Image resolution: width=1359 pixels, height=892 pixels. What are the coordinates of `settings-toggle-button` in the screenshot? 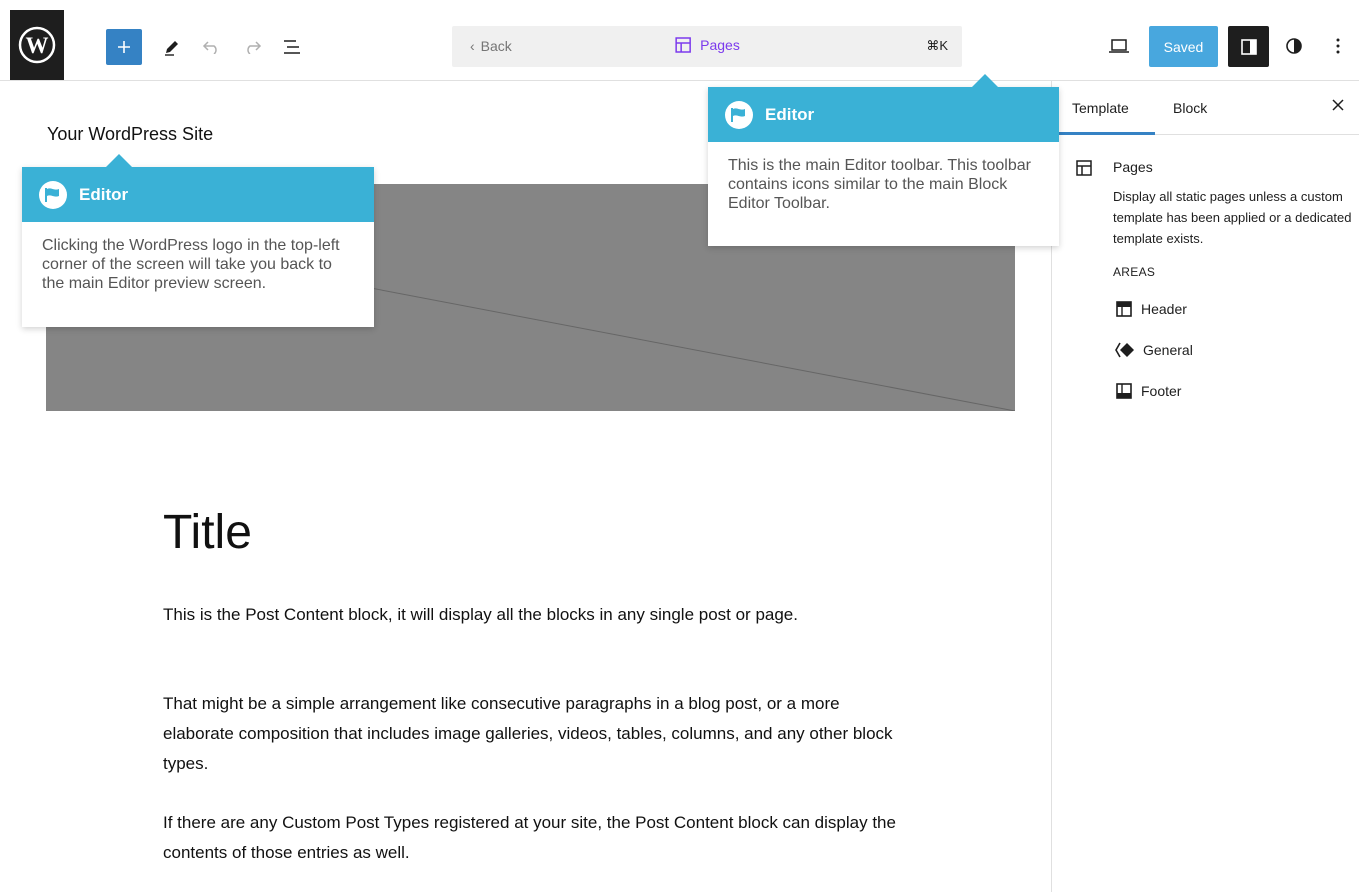 It's located at (1248, 46).